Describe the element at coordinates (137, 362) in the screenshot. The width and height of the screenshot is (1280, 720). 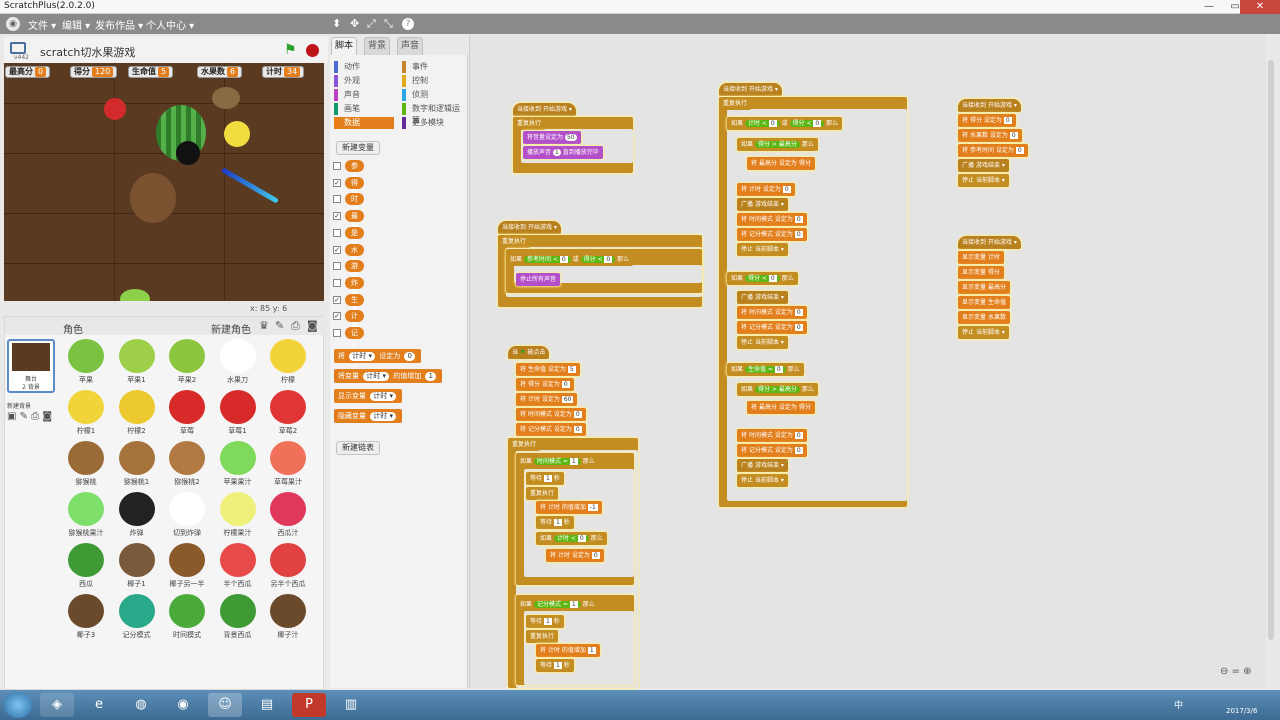
I see `sprite-thumbnail: 苹果1` at that location.